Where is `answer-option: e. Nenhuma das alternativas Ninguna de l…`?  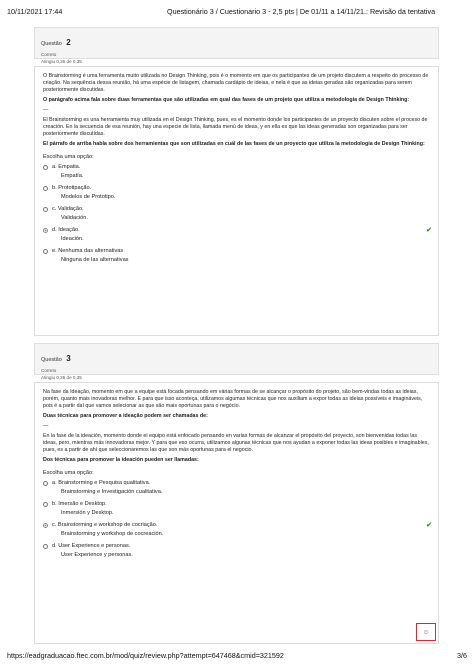 answer-option: e. Nenhuma das alternativas Ninguna de l… is located at coordinates (236, 255).